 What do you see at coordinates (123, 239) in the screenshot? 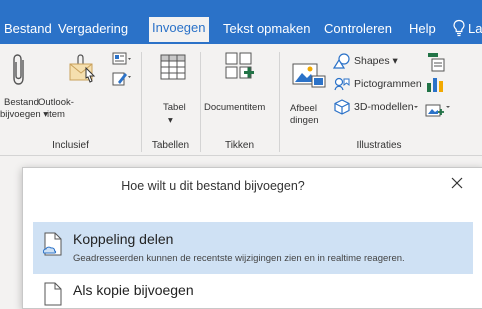
I see `option-title: Koppeling delen` at bounding box center [123, 239].